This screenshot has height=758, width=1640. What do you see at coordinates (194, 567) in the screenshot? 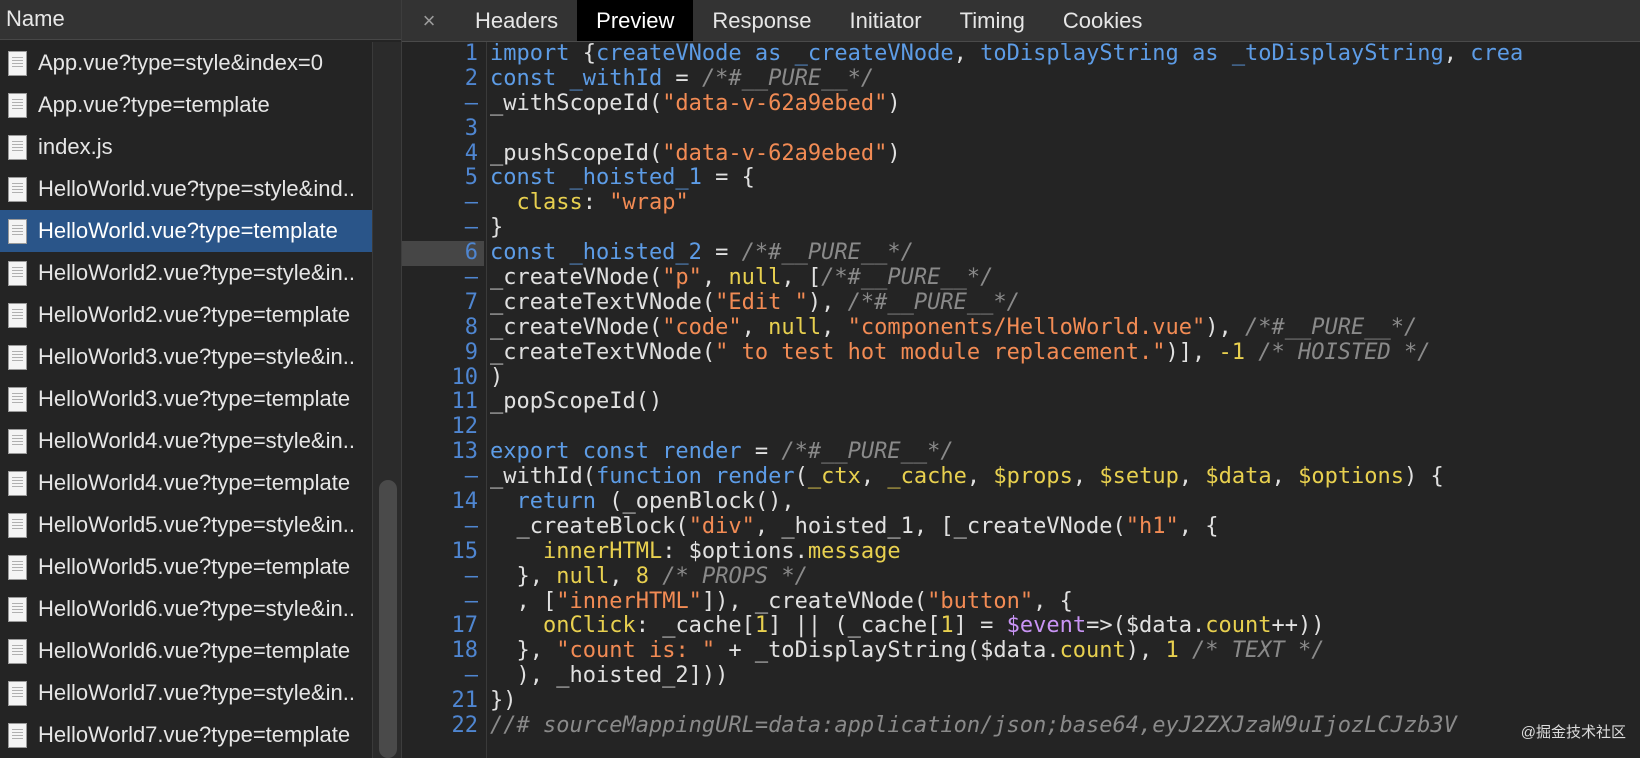
I see `request-row: HelloWorld5.vue?type=template` at bounding box center [194, 567].